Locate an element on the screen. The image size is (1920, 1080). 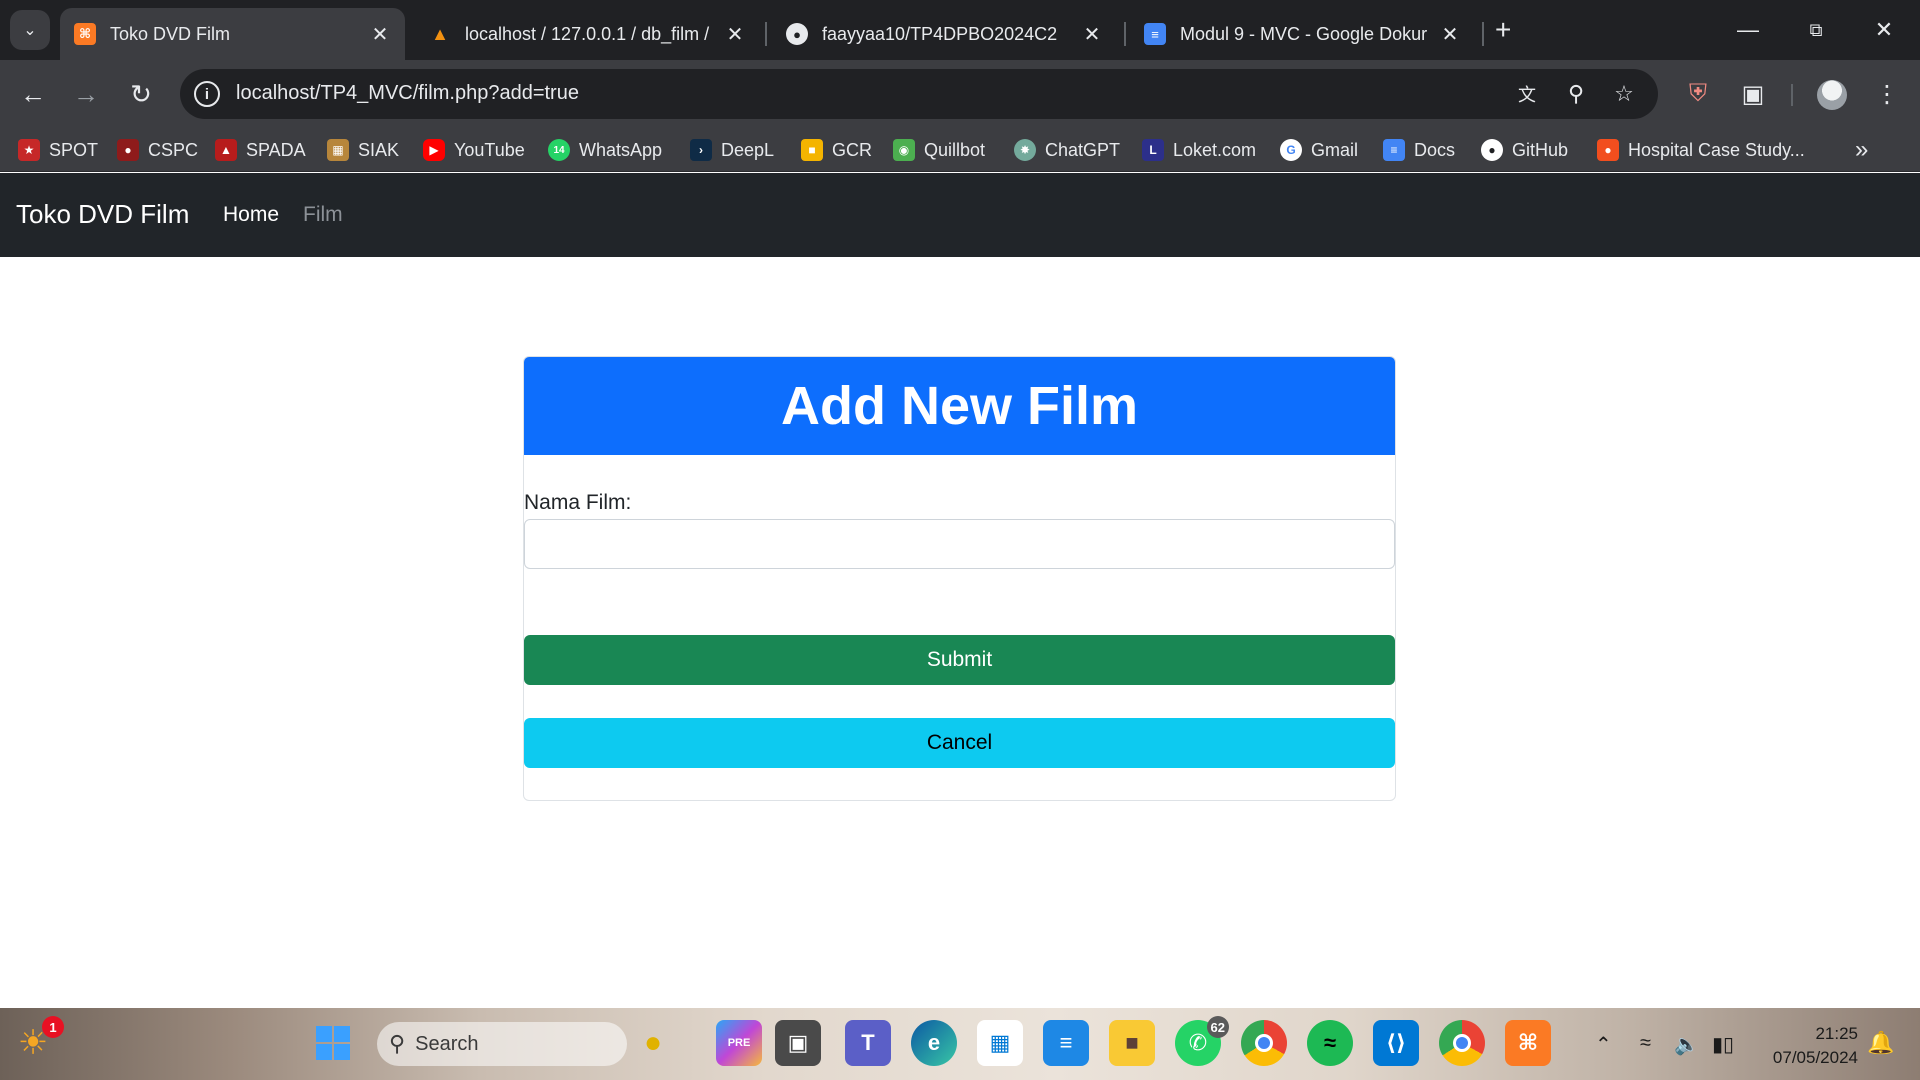
vscode-icon: ⟨⟩ is located at coordinates (1396, 1043).